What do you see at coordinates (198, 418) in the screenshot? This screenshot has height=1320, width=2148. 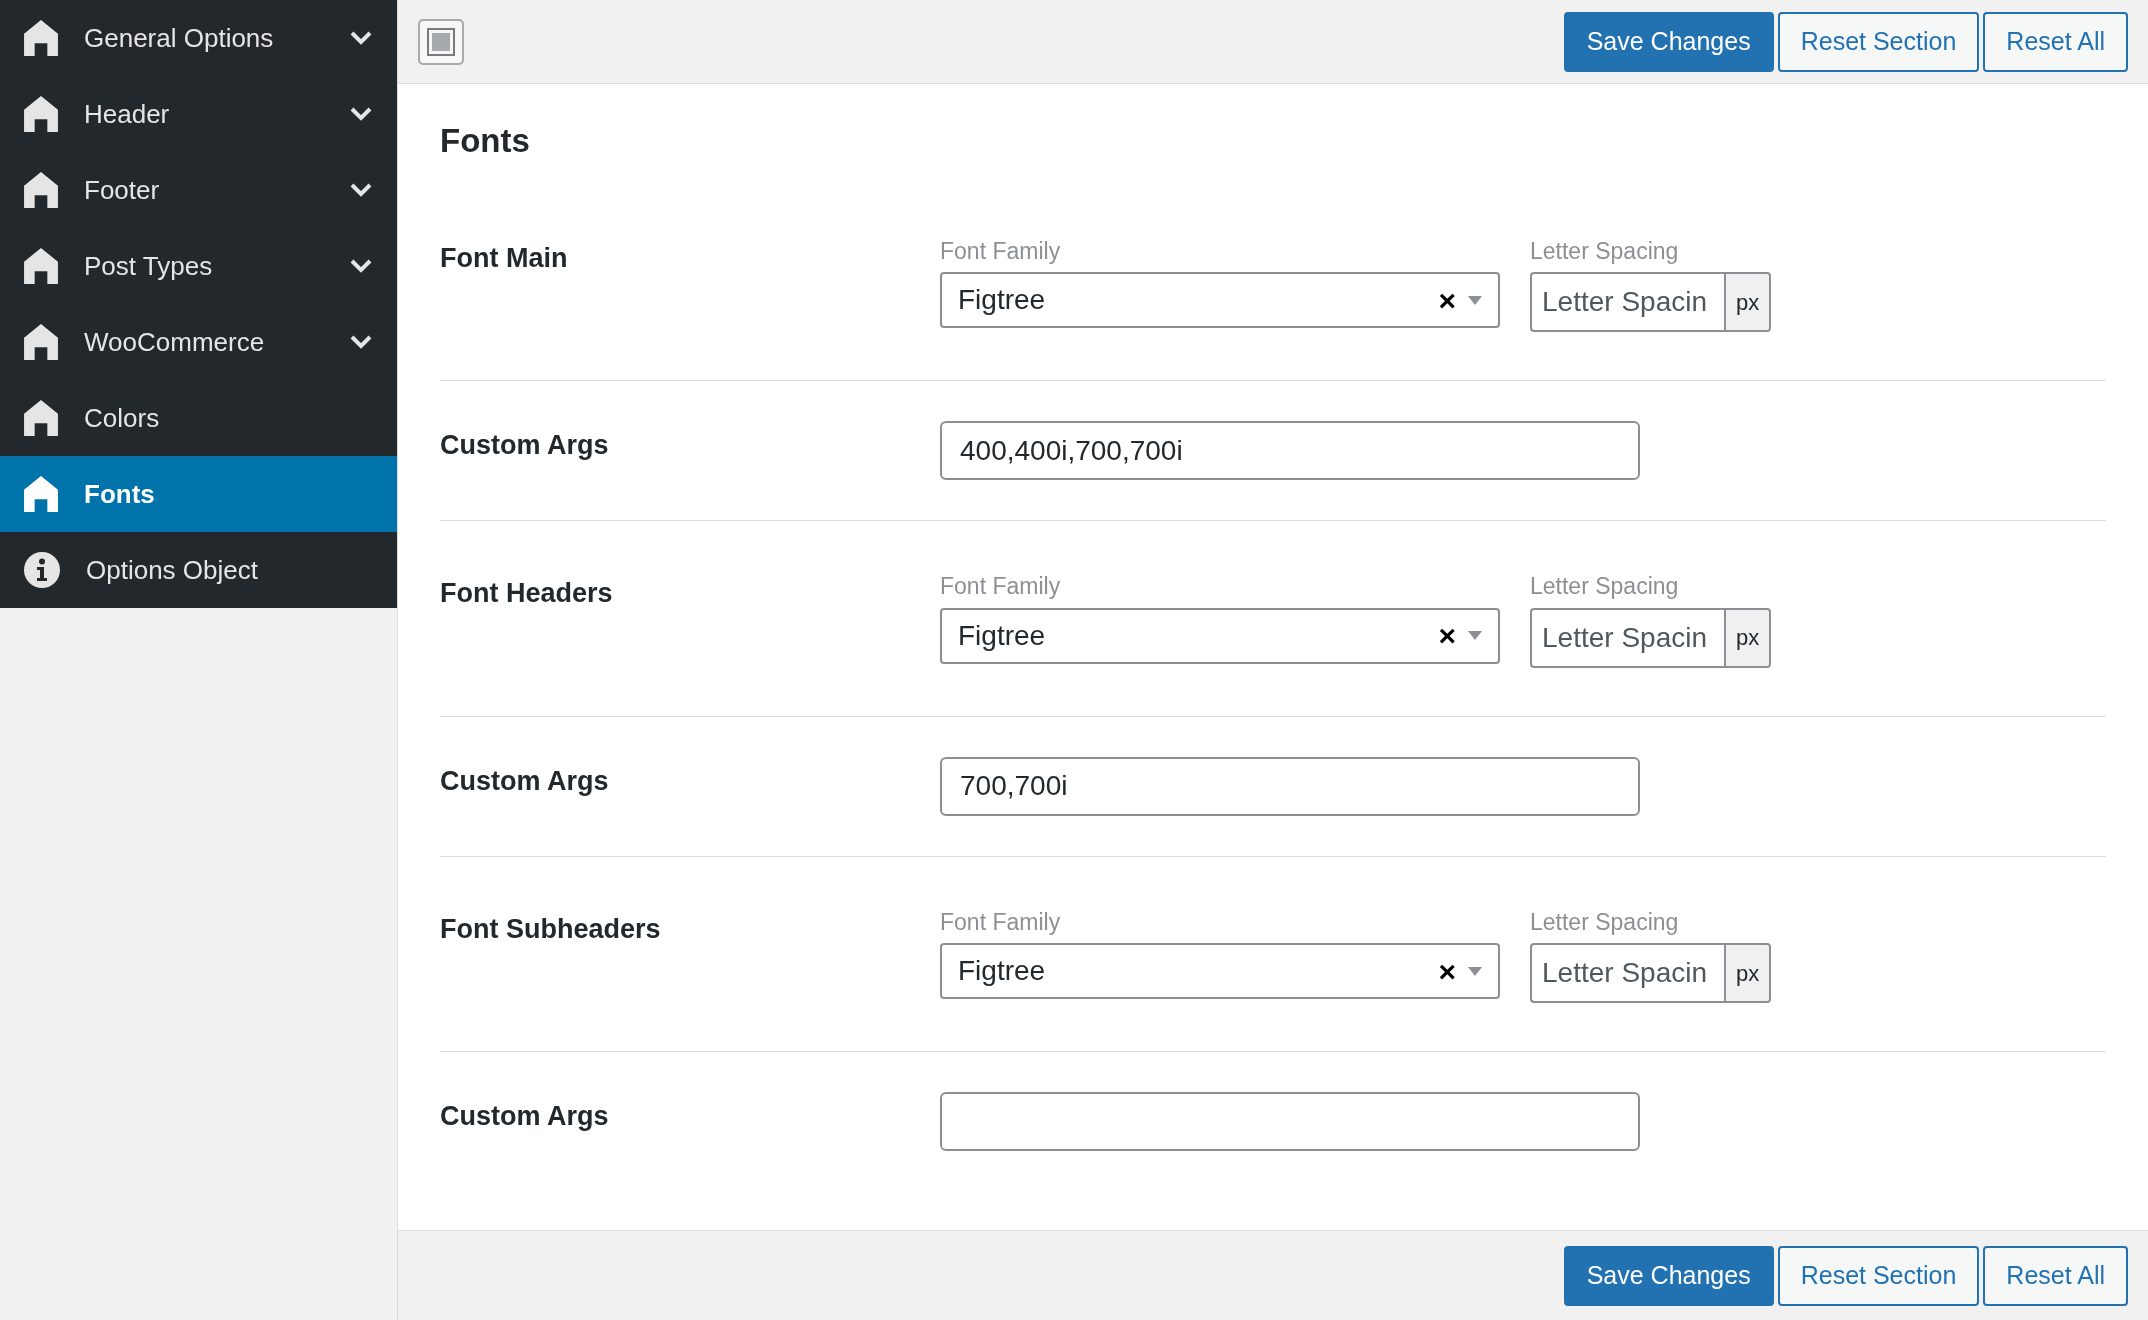 I see `sidebar-item: Colors` at bounding box center [198, 418].